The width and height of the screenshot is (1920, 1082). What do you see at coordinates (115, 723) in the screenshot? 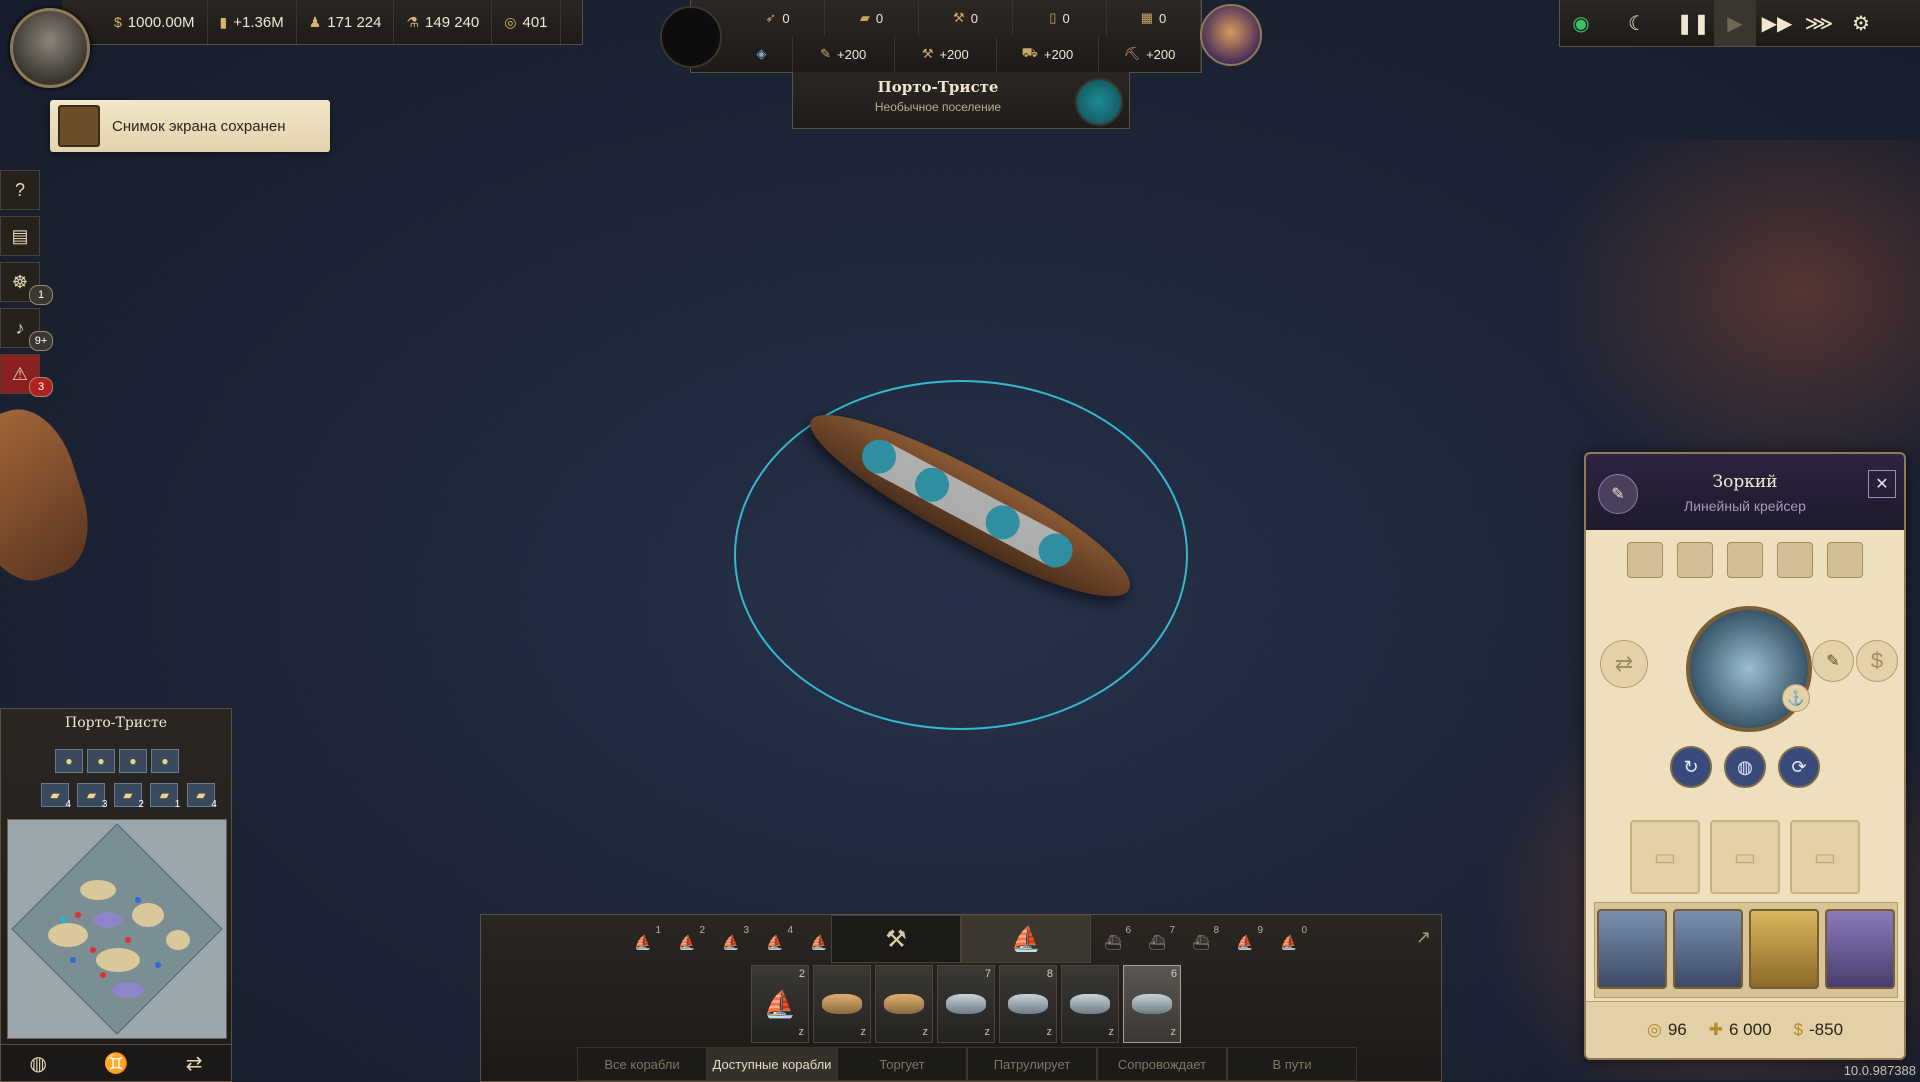
I see `minimap-title: Порто-Тристе` at bounding box center [115, 723].